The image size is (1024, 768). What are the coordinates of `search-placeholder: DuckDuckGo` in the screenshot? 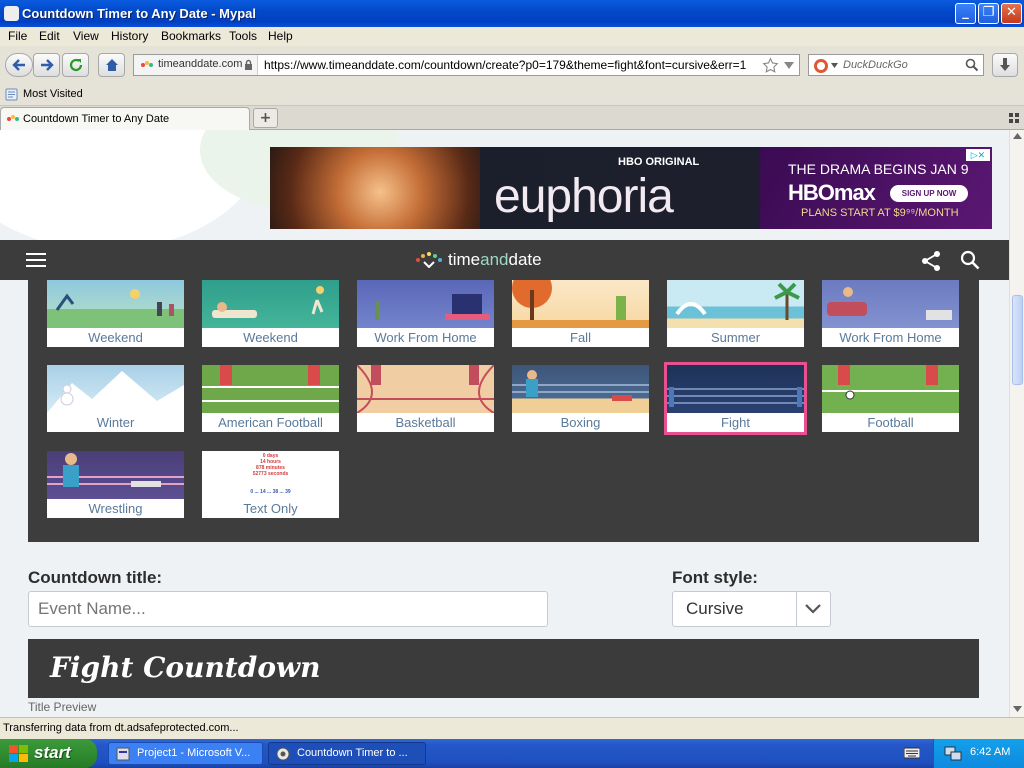 It's located at (875, 65).